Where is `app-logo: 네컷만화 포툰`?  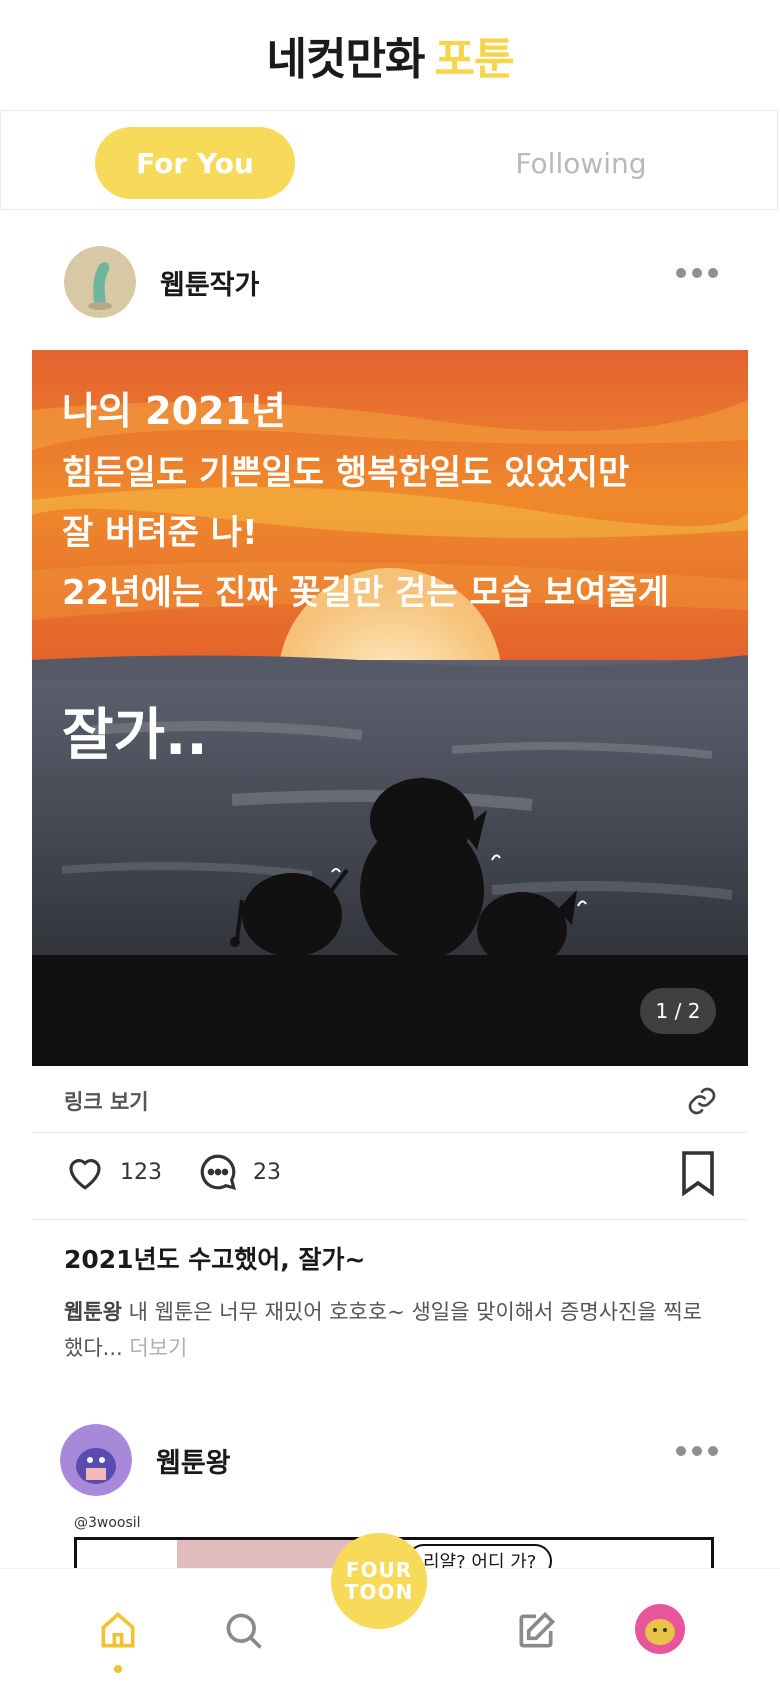 app-logo: 네컷만화 포툰 is located at coordinates (390, 55).